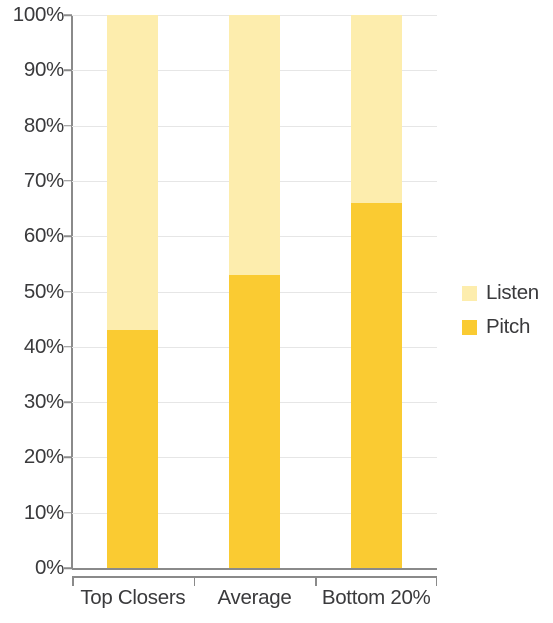 This screenshot has height=623, width=553. I want to click on legend-label: Pitch, so click(508, 326).